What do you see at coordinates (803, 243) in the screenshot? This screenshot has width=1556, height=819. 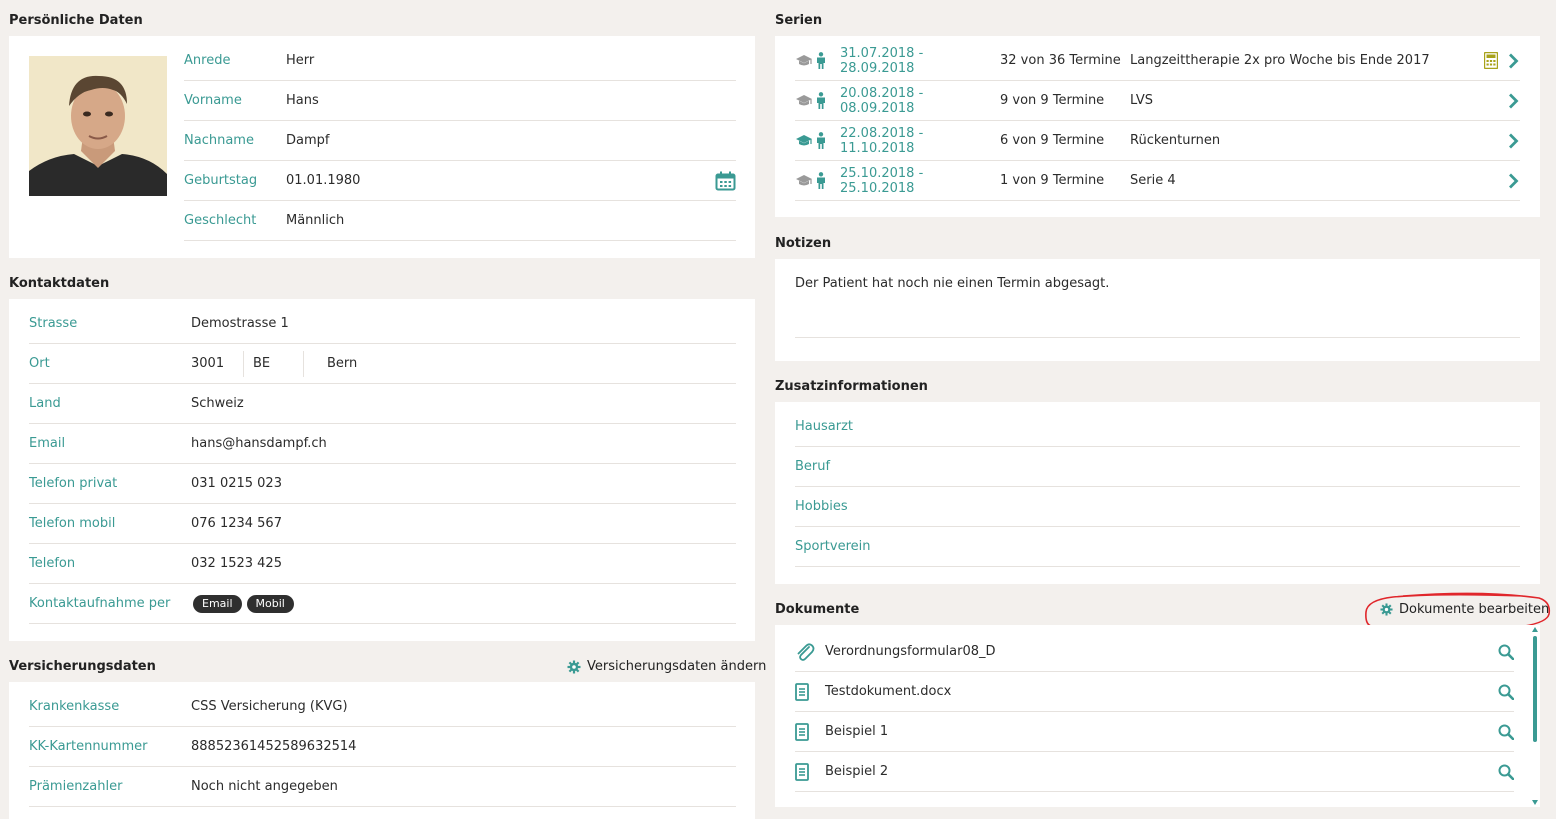 I see `notes-section-title: Notizen` at bounding box center [803, 243].